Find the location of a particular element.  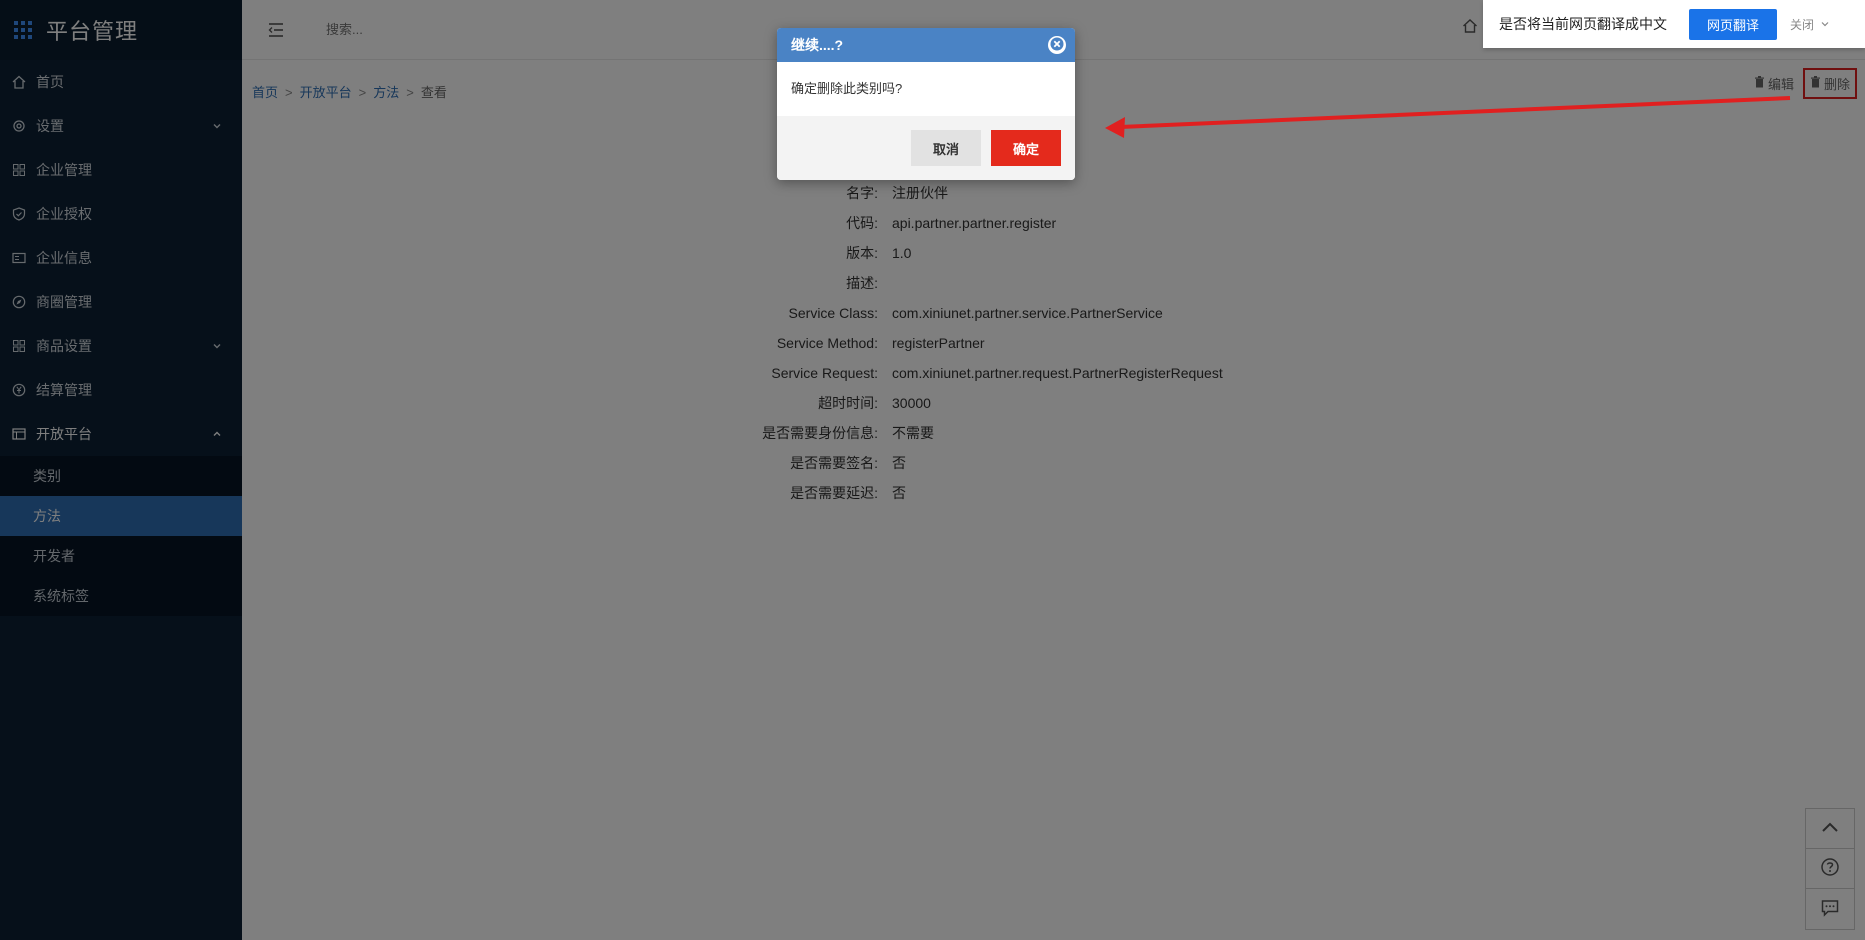

cancel-button: 取消 is located at coordinates (946, 148).